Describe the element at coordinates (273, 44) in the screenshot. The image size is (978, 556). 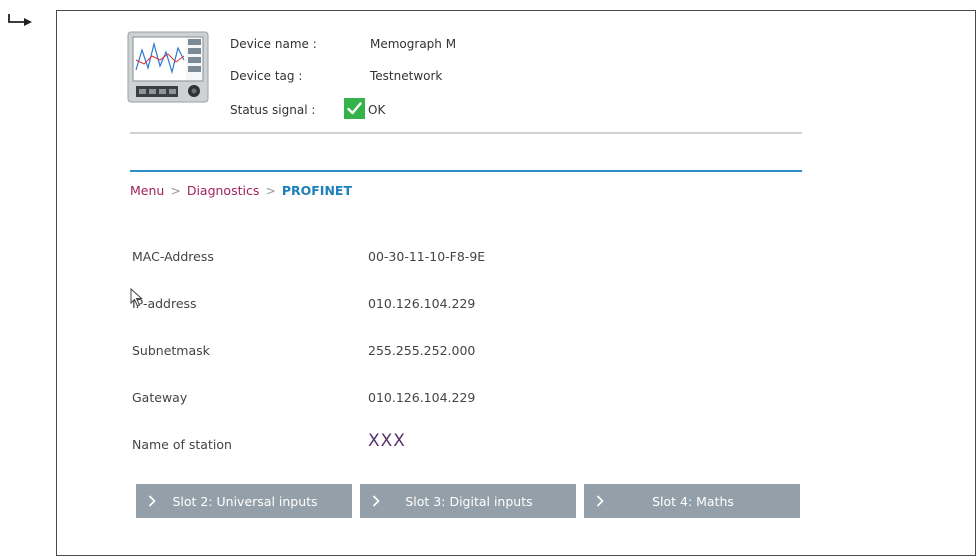
I see `device-name-label: Device name :` at that location.